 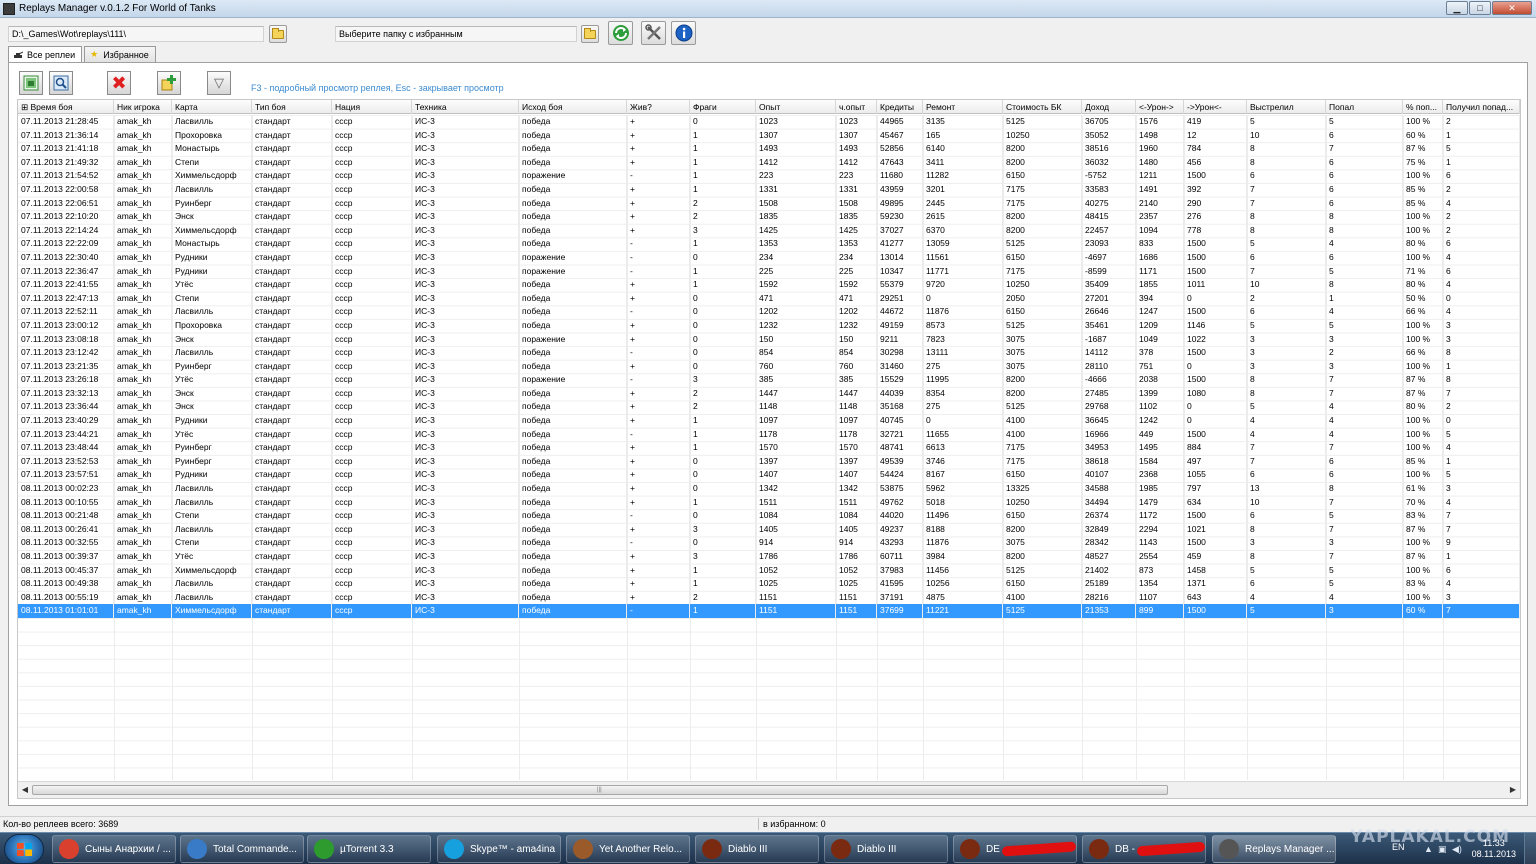 I want to click on add-to-favorites-button, so click(x=169, y=83).